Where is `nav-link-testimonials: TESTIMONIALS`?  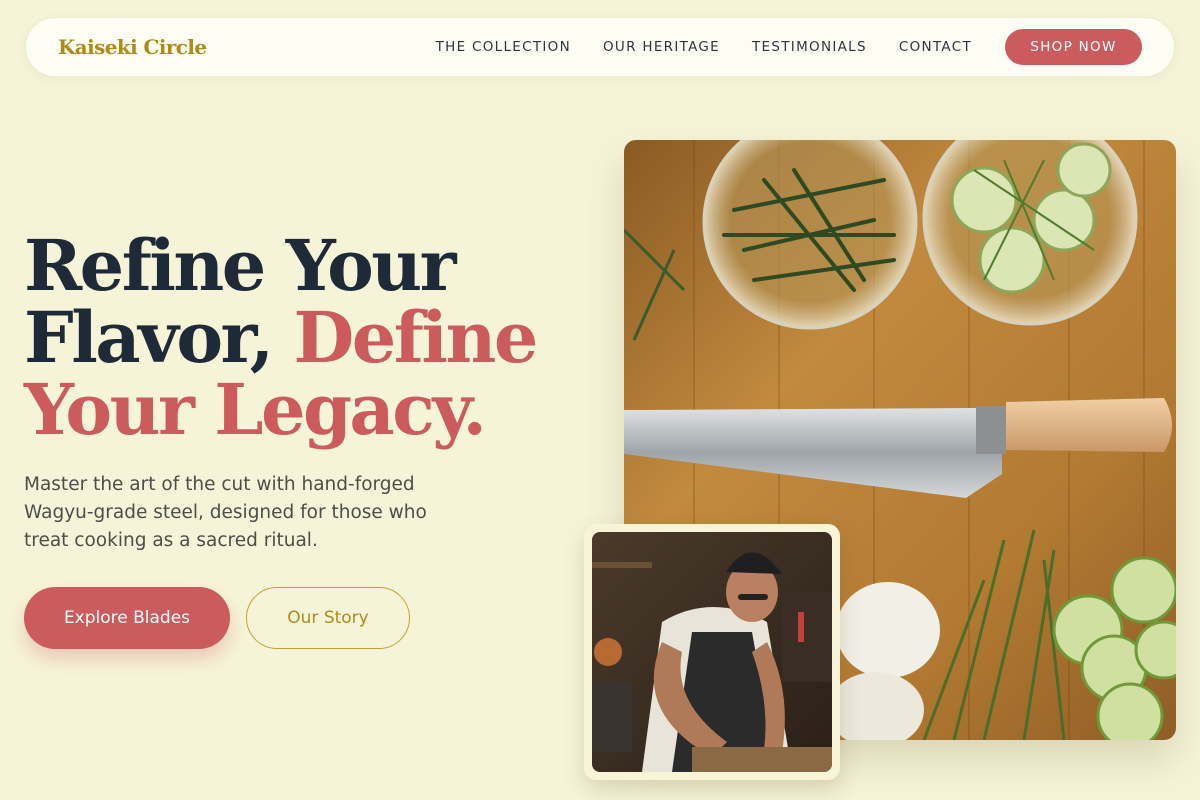
nav-link-testimonials: TESTIMONIALS is located at coordinates (809, 47).